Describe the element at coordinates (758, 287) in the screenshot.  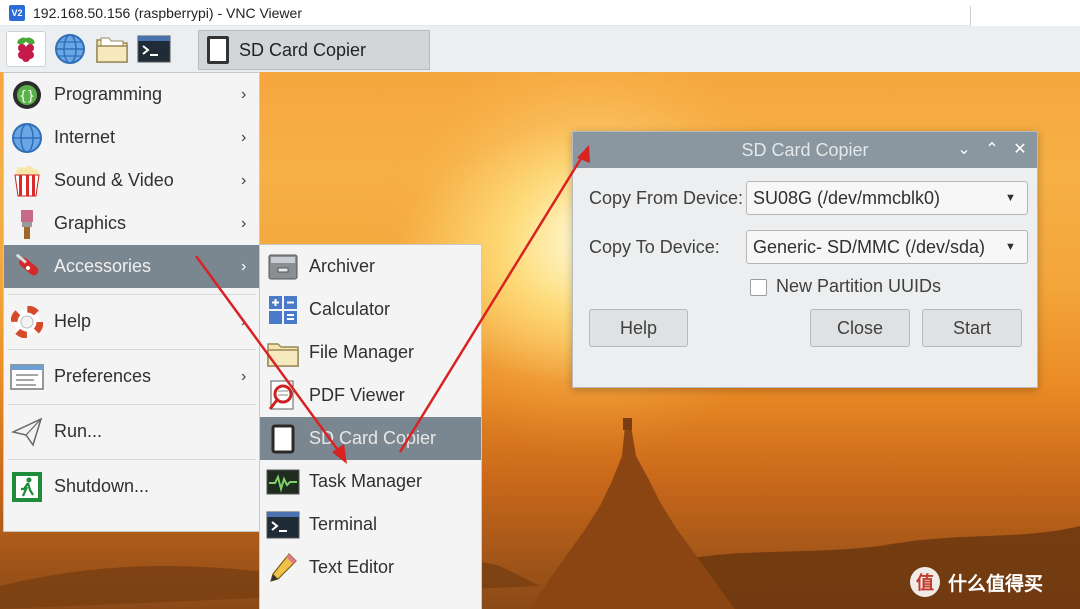
I see `new-partition-uuids-checkbox` at that location.